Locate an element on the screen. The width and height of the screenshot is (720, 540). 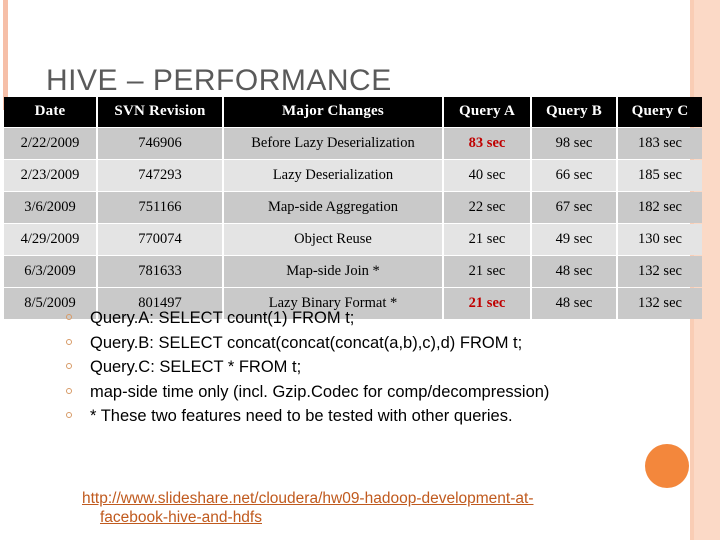
cell-revision: 746906 is located at coordinates (160, 143).